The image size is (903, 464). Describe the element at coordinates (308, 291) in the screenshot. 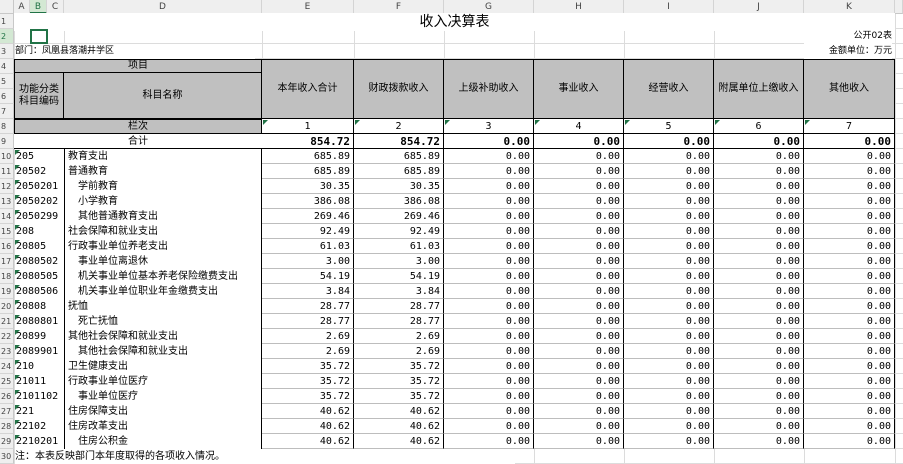

I see `amount-cell: 3.84` at that location.